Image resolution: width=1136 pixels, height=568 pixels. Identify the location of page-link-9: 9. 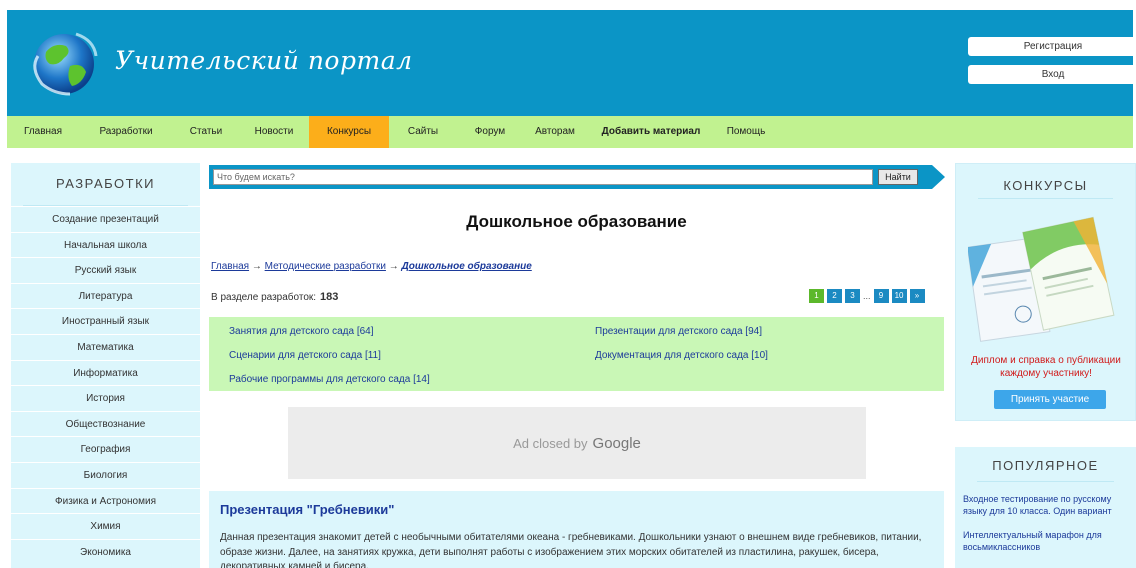
(881, 296).